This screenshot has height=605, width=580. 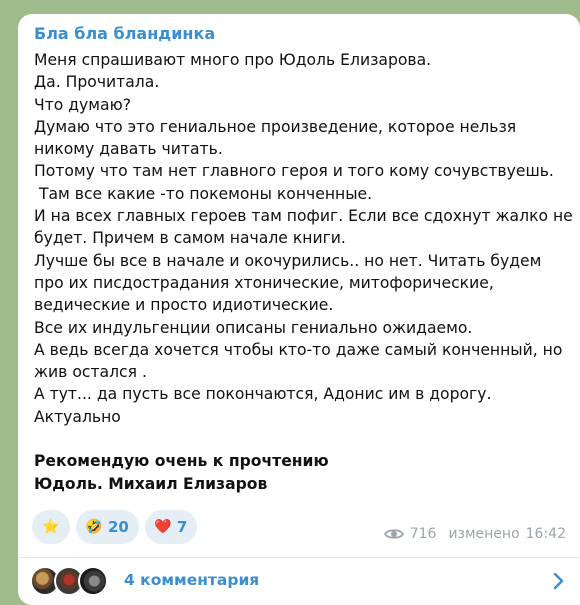 What do you see at coordinates (151, 483) in the screenshot?
I see `message-bold-line: Юдоль. Михаил Елизаров` at bounding box center [151, 483].